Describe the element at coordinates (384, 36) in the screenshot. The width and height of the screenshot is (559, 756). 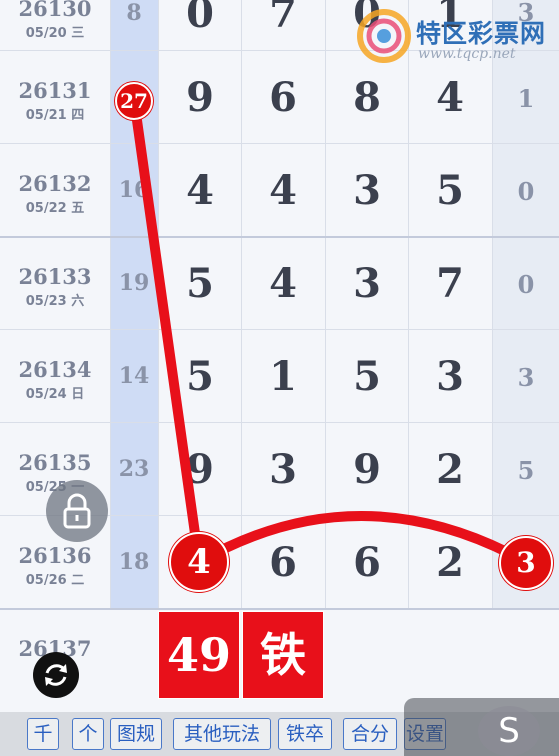
I see `swirl-logo-icon` at that location.